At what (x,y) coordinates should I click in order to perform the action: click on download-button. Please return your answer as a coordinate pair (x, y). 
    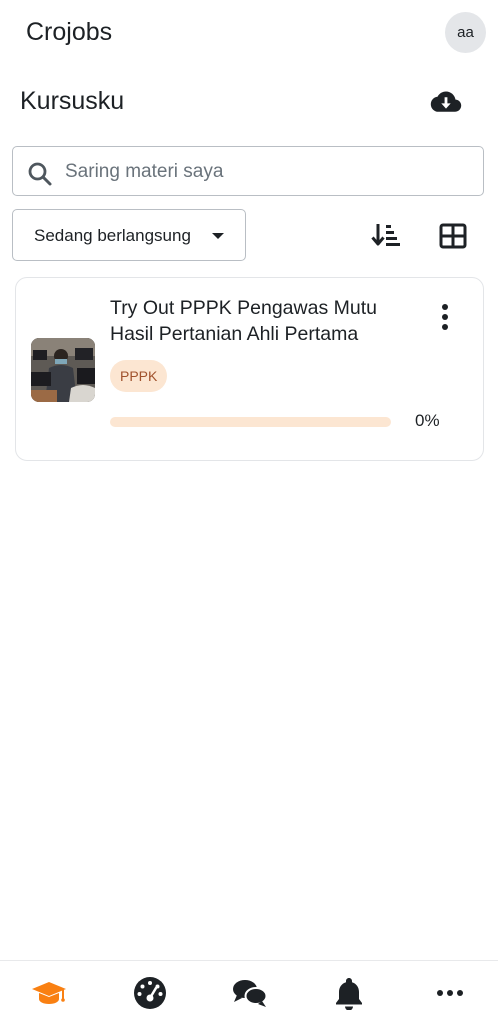
    Looking at the image, I should click on (446, 102).